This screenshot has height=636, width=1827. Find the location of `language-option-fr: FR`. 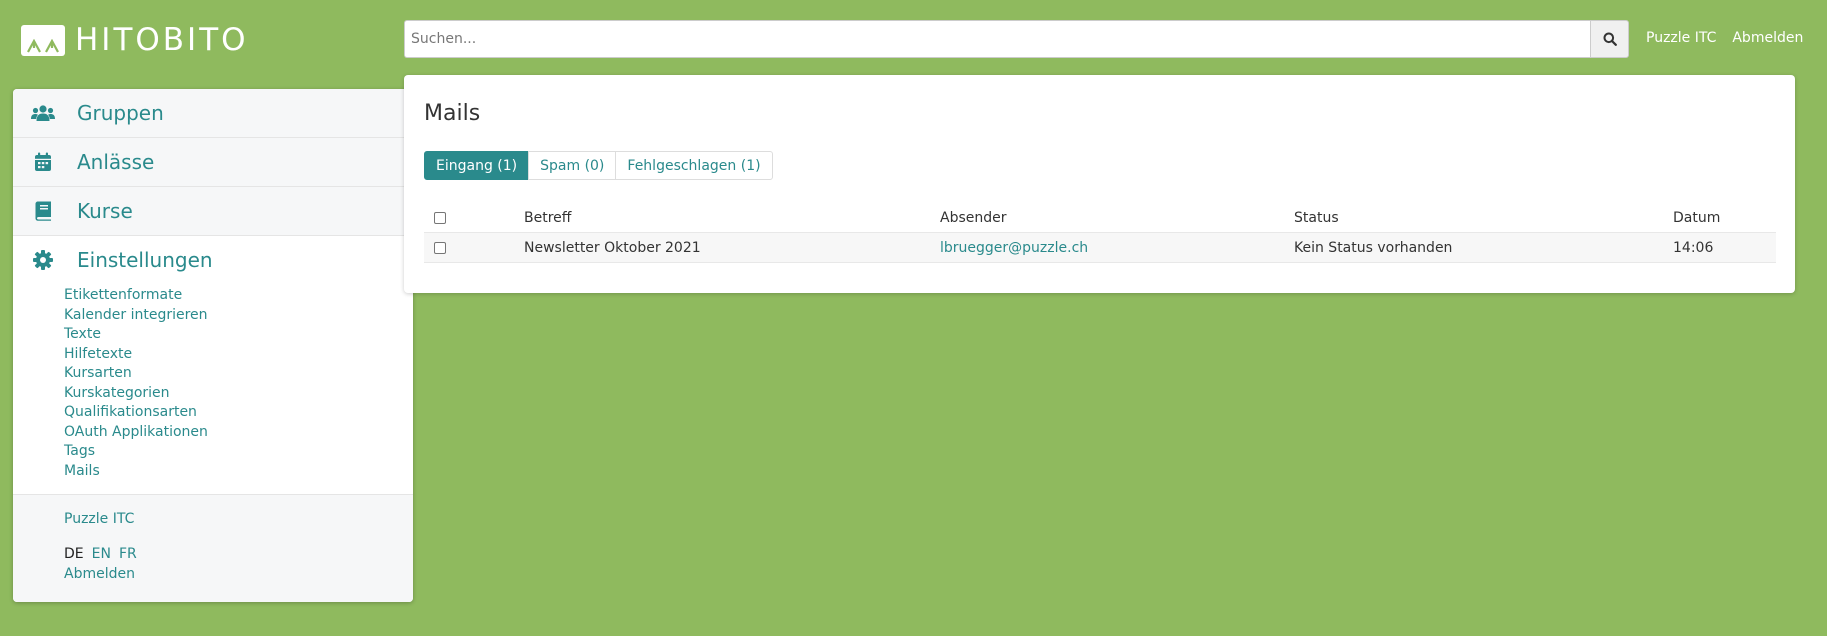

language-option-fr: FR is located at coordinates (128, 554).